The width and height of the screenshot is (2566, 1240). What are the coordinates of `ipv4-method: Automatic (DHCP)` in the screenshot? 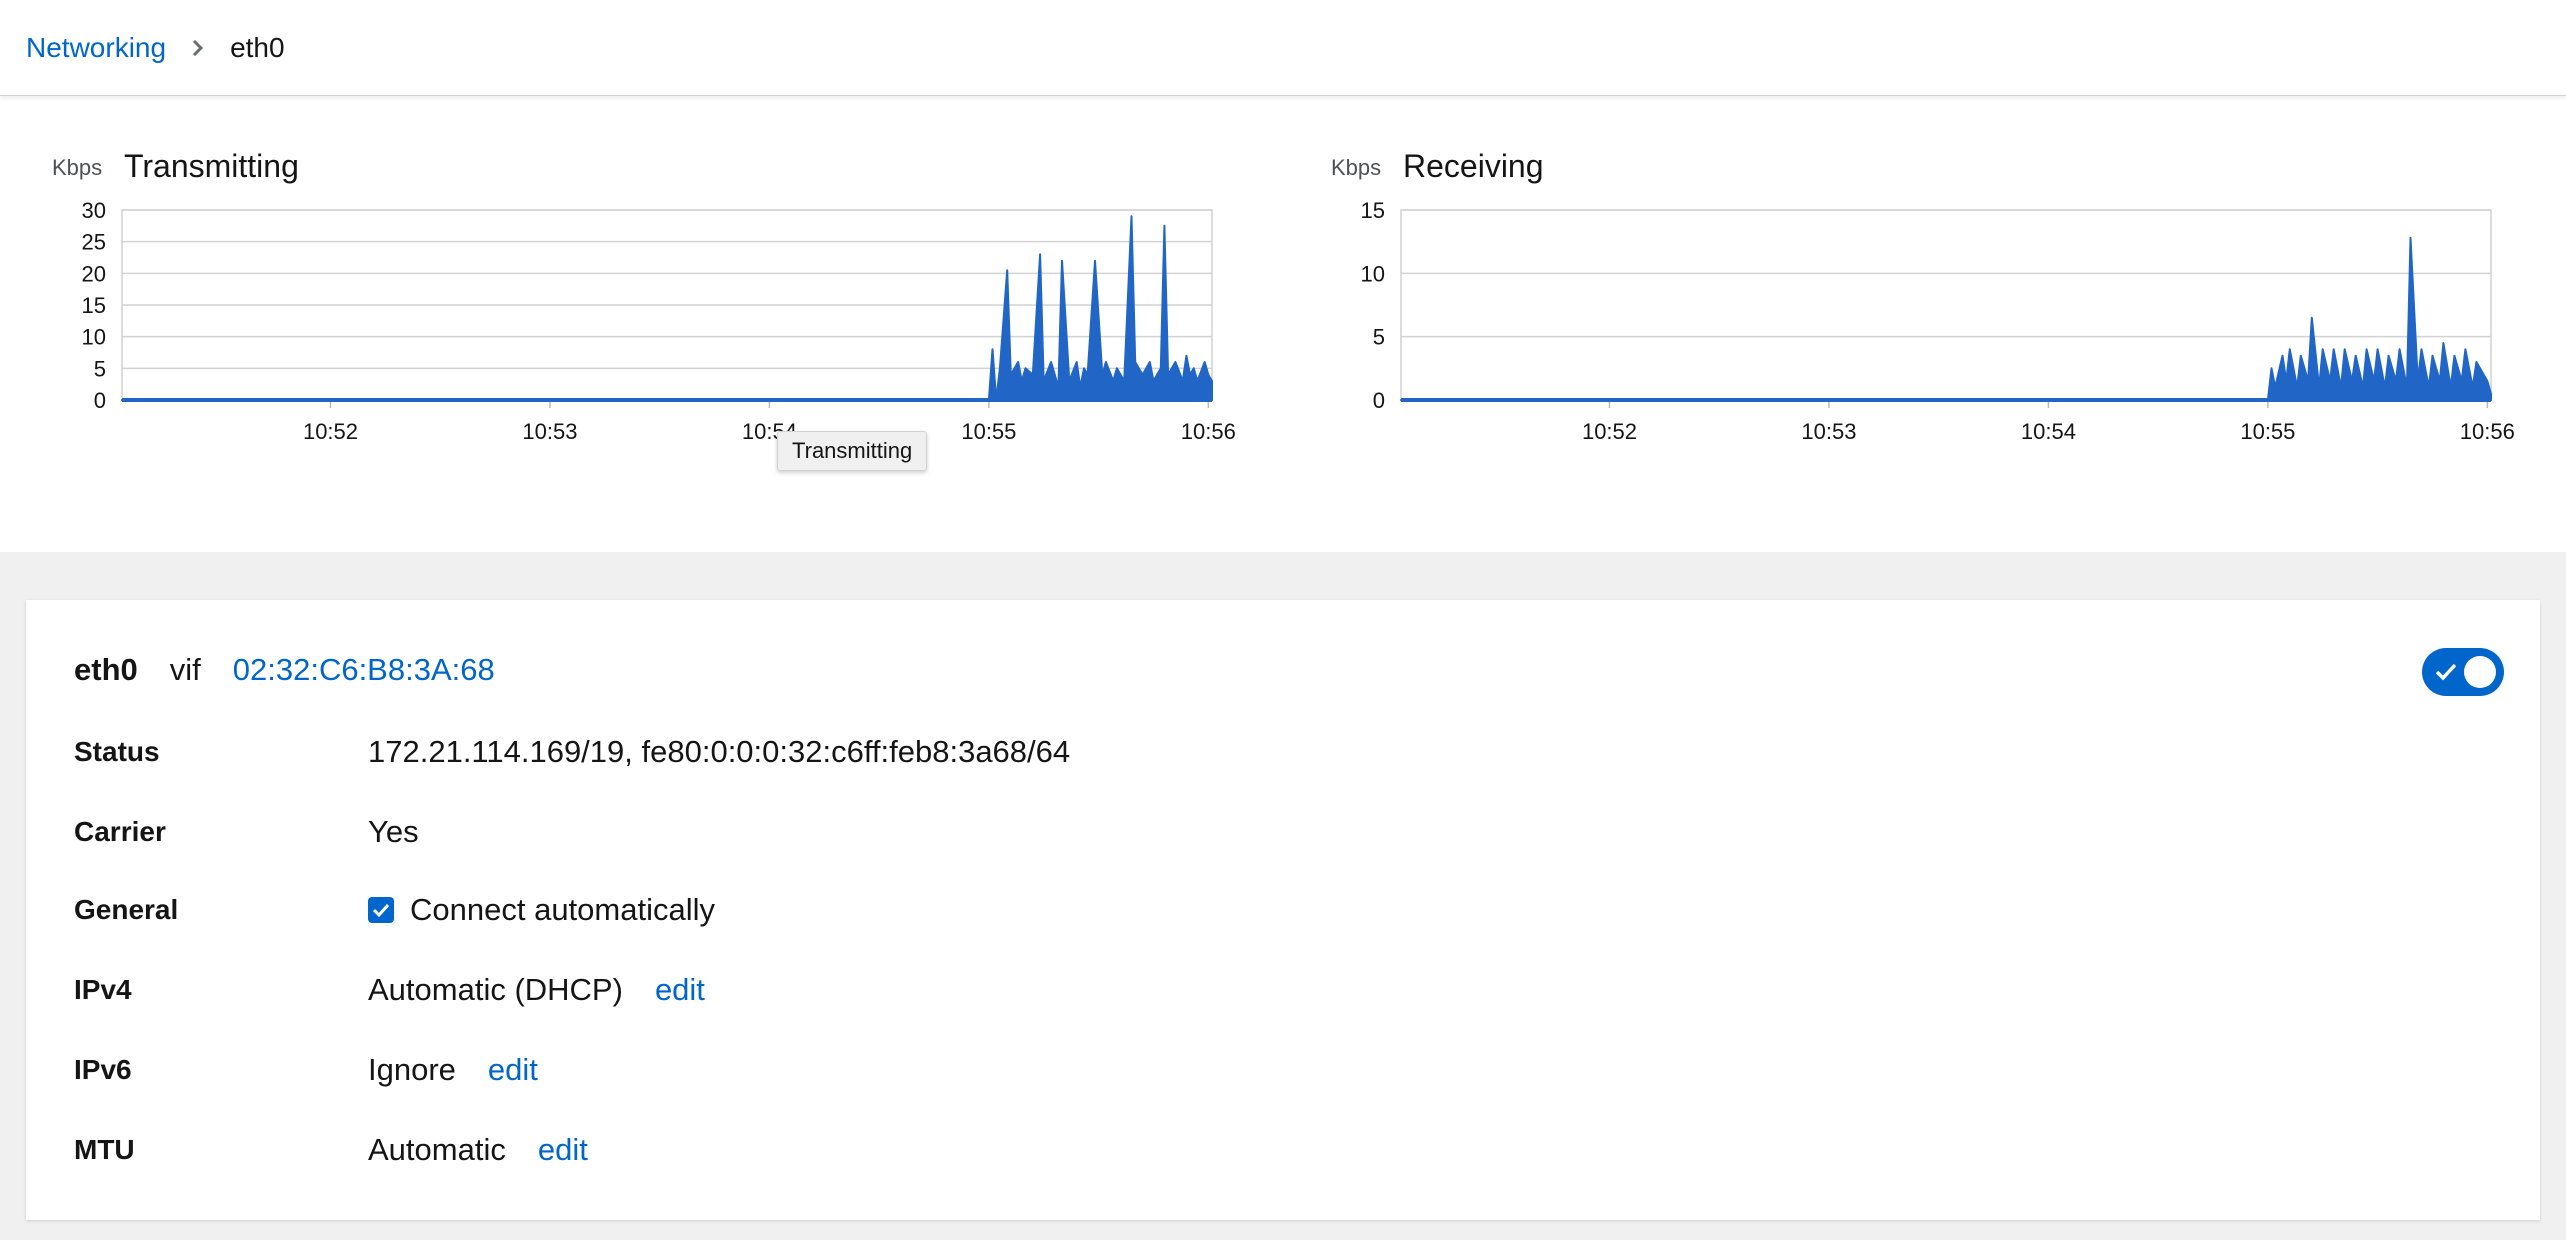 It's located at (495, 989).